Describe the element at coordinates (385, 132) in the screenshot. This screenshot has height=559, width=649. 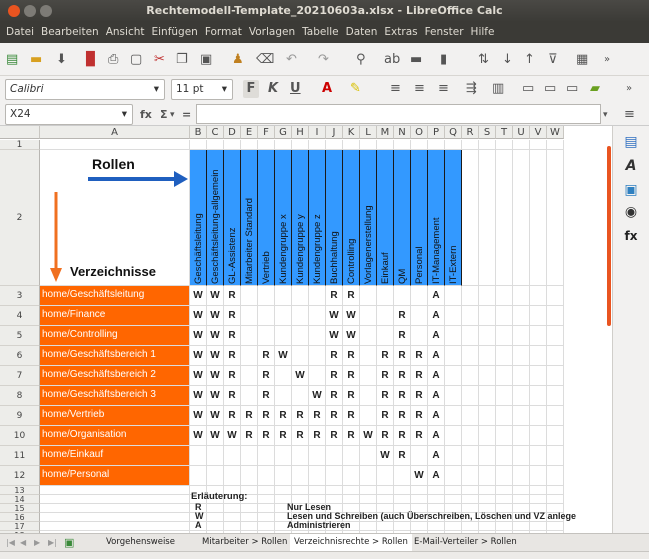
I see `column-header: M` at that location.